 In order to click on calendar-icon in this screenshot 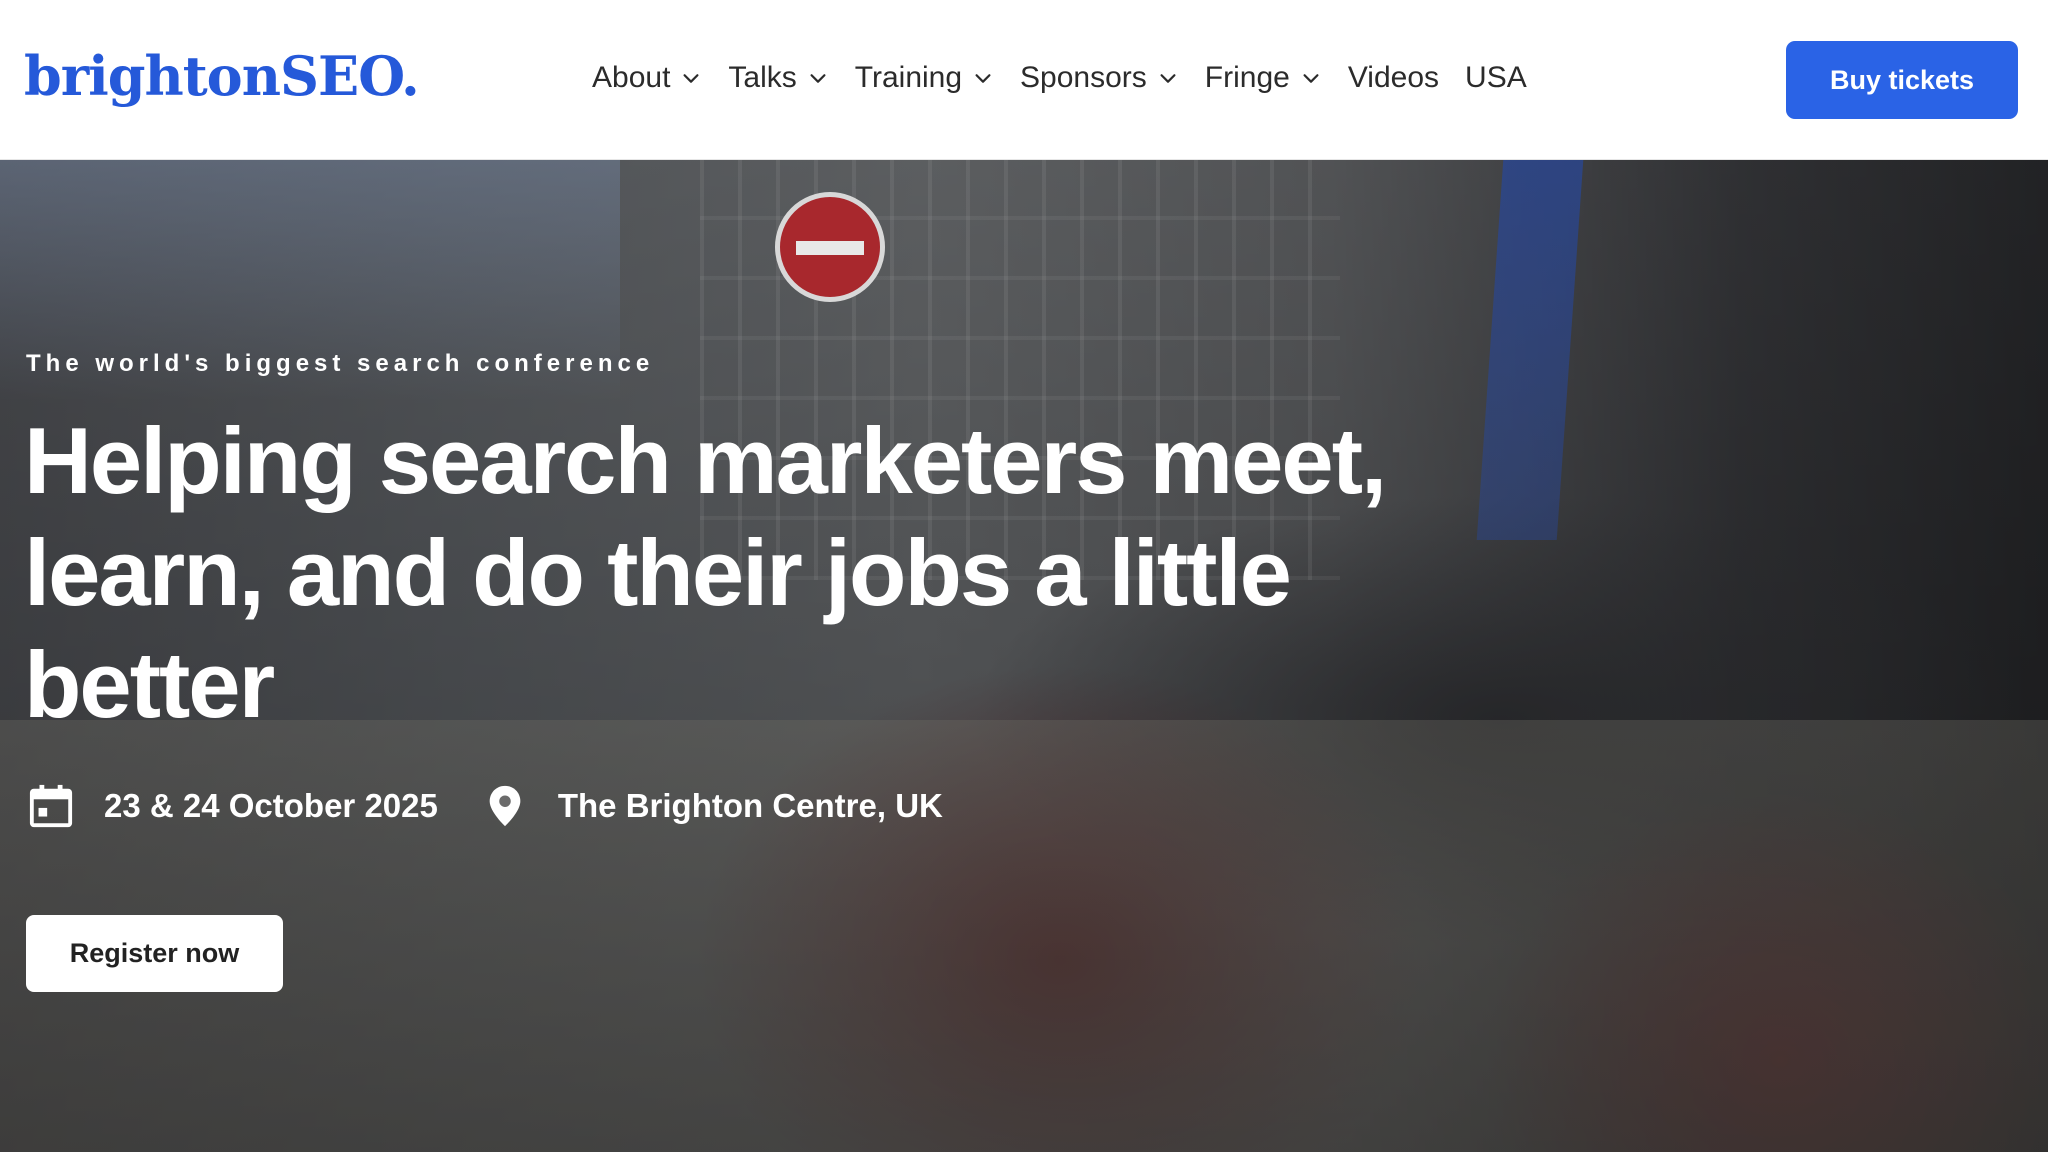, I will do `click(51, 806)`.